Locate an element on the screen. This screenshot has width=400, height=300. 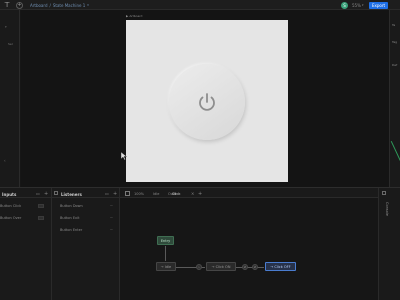
timeline-tabs: 100% Idle Over Click × + is located at coordinates (249, 193).